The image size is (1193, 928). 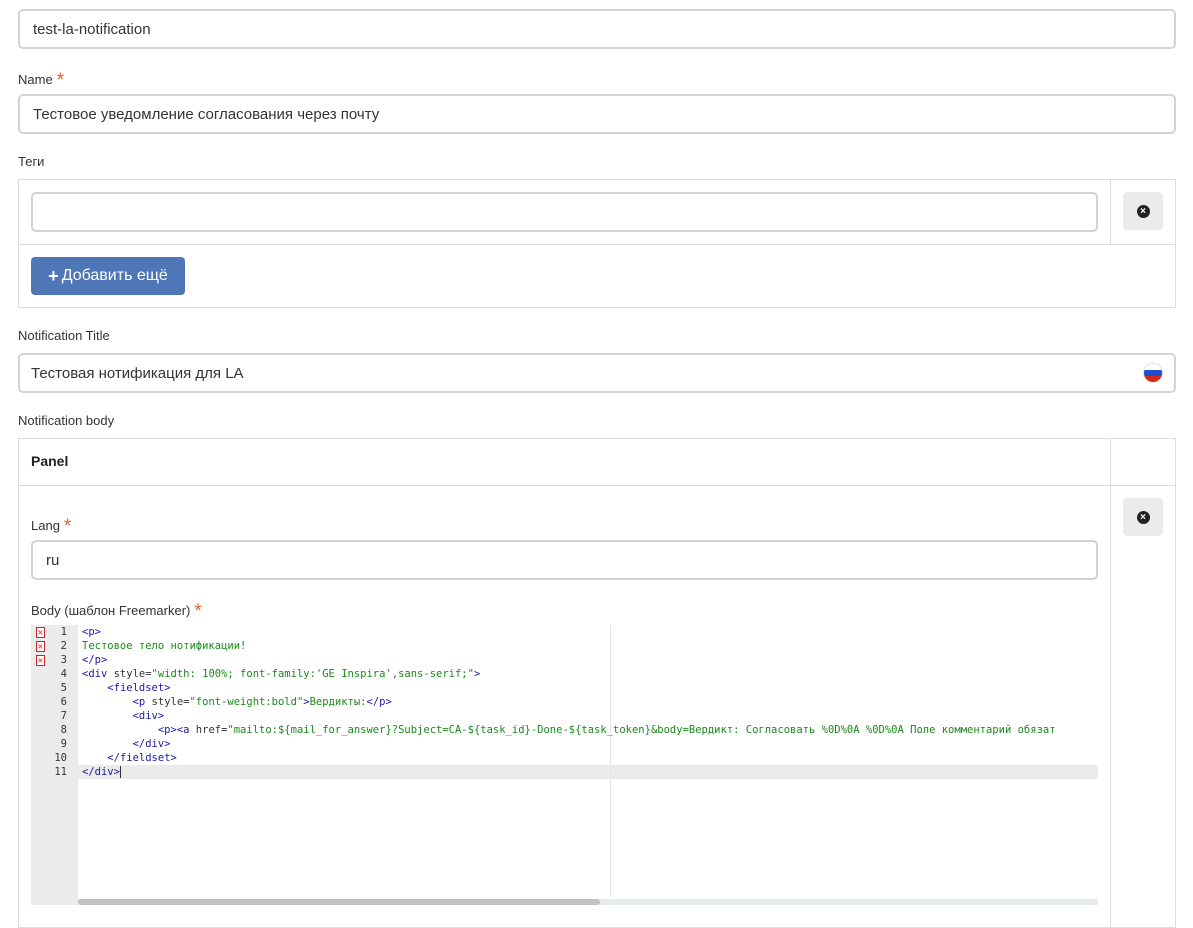 I want to click on code-token: <p><a, so click(x=176, y=730).